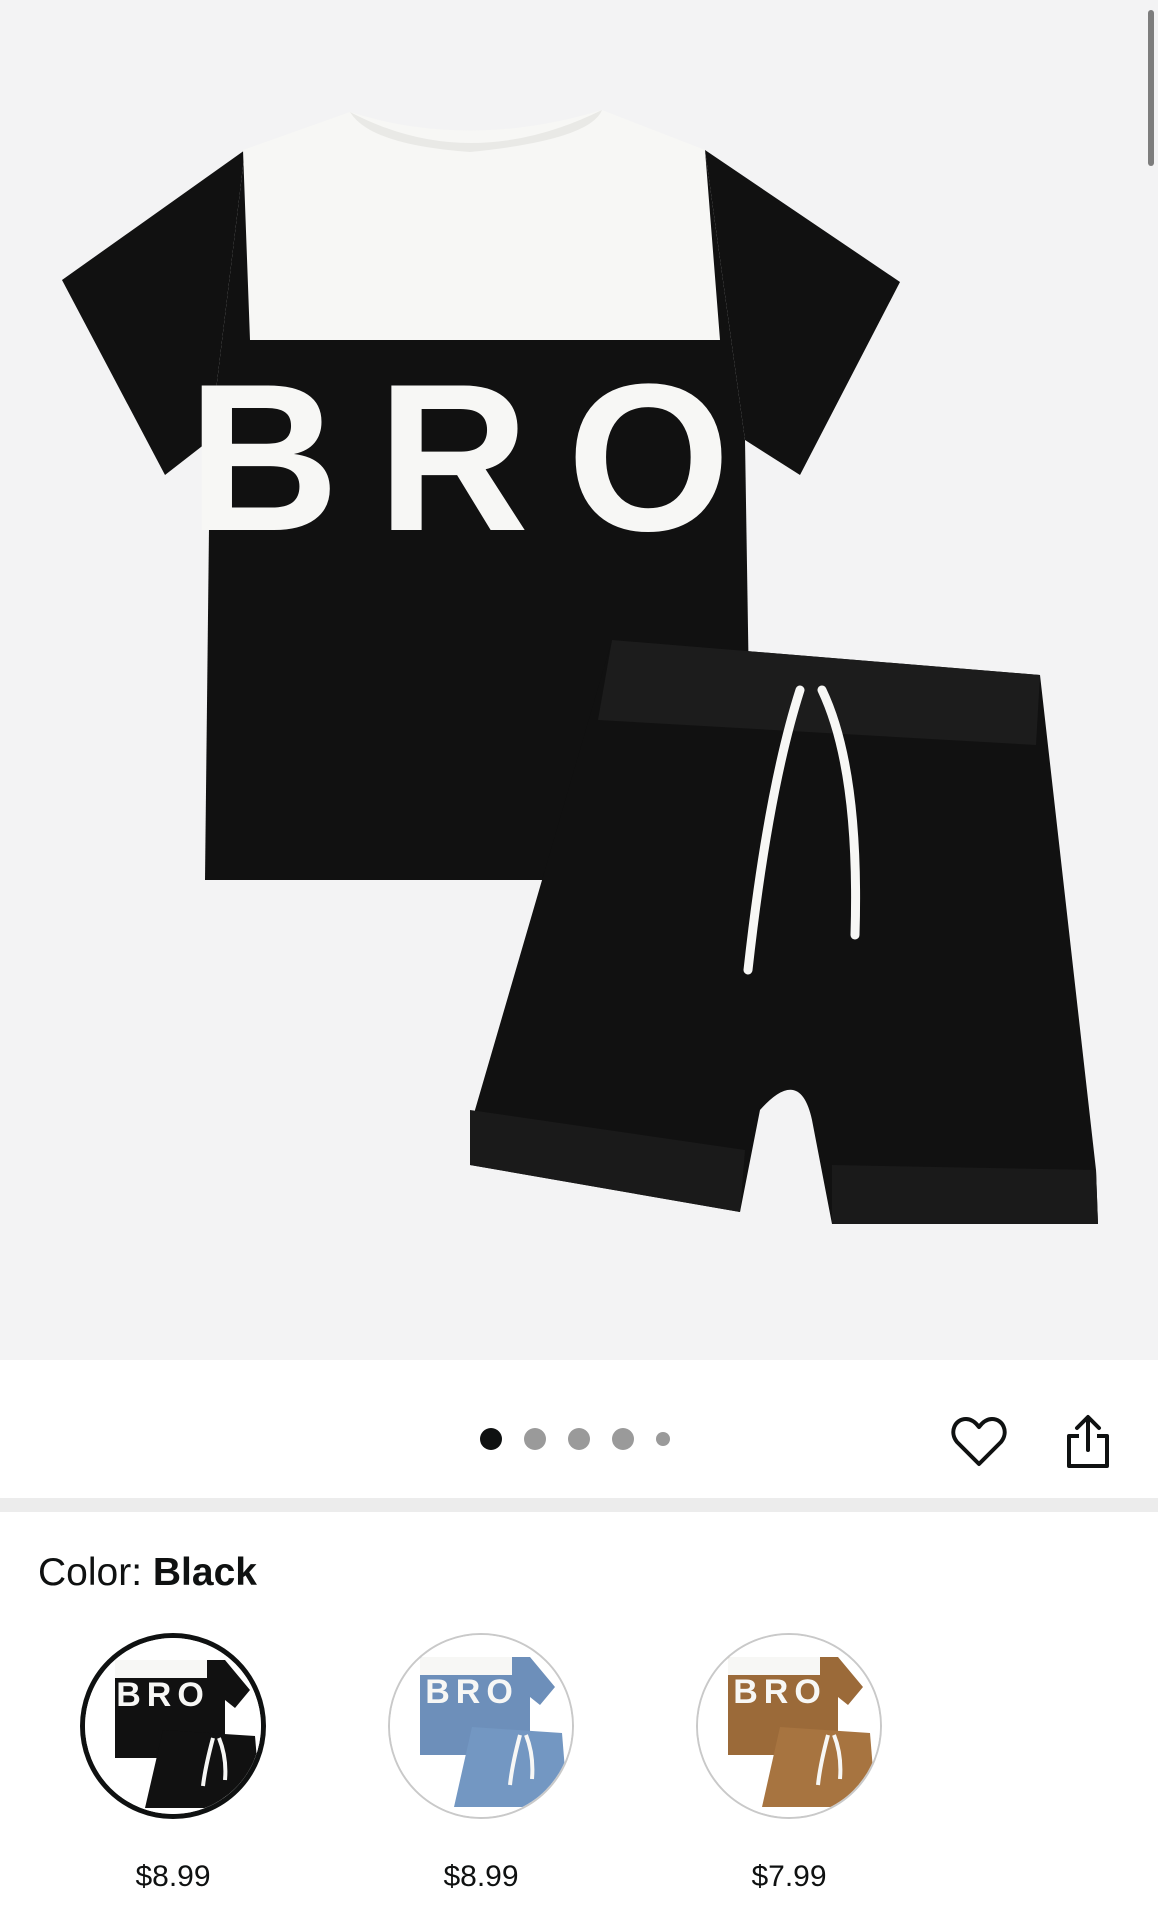 The image size is (1158, 1920). Describe the element at coordinates (204, 1572) in the screenshot. I see `selected-color-value: Black` at that location.